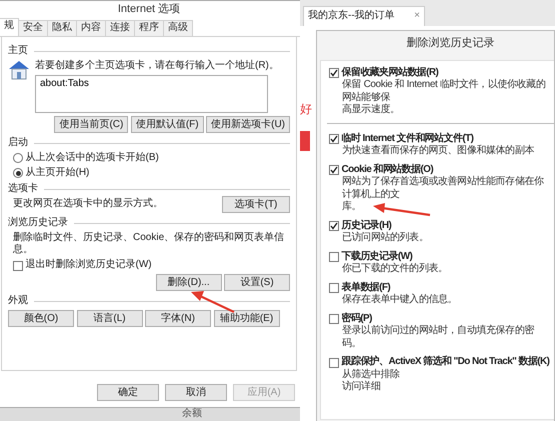  What do you see at coordinates (88, 204) in the screenshot?
I see `description-text: 更改网页在选项卡中的显示方式。` at bounding box center [88, 204].